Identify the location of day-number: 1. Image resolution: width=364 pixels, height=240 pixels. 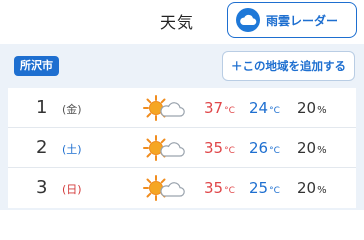
(42, 107).